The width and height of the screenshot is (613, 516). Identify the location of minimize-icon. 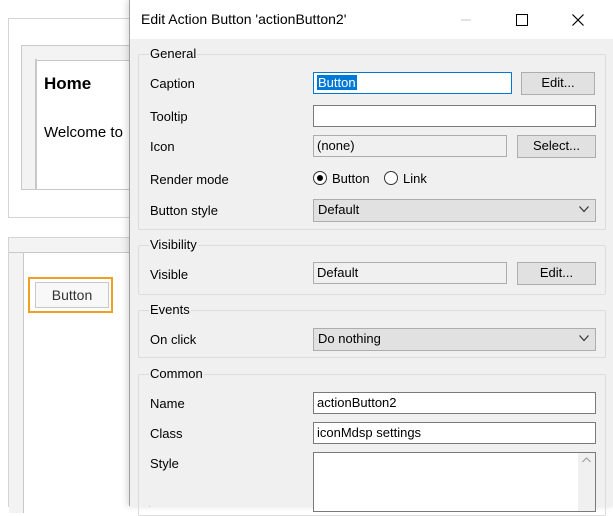
(466, 19).